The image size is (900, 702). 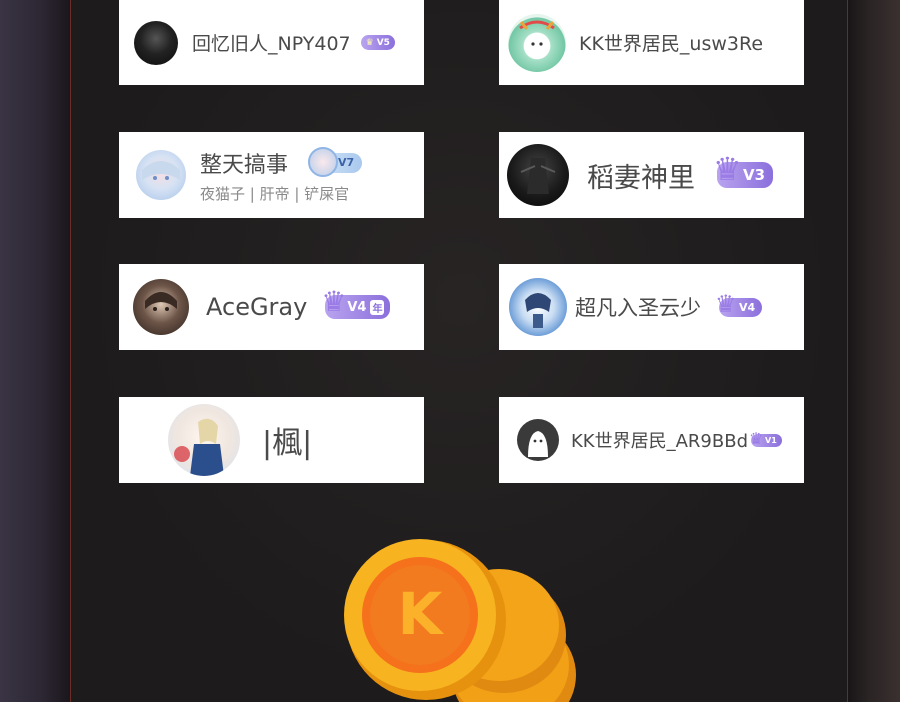 I want to click on user-name: 稻妻神里, so click(x=641, y=178).